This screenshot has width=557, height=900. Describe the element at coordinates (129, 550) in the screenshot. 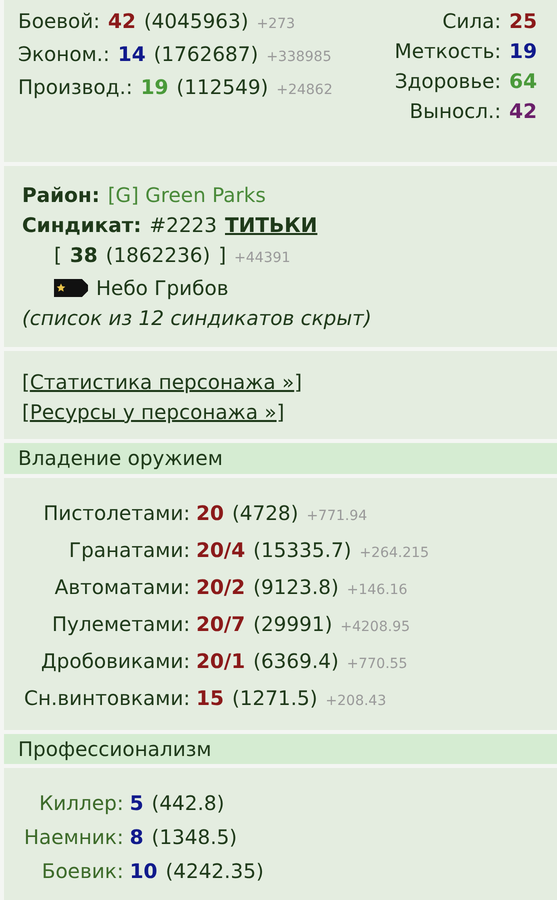

I see `weapon-label: Гранатами:` at that location.